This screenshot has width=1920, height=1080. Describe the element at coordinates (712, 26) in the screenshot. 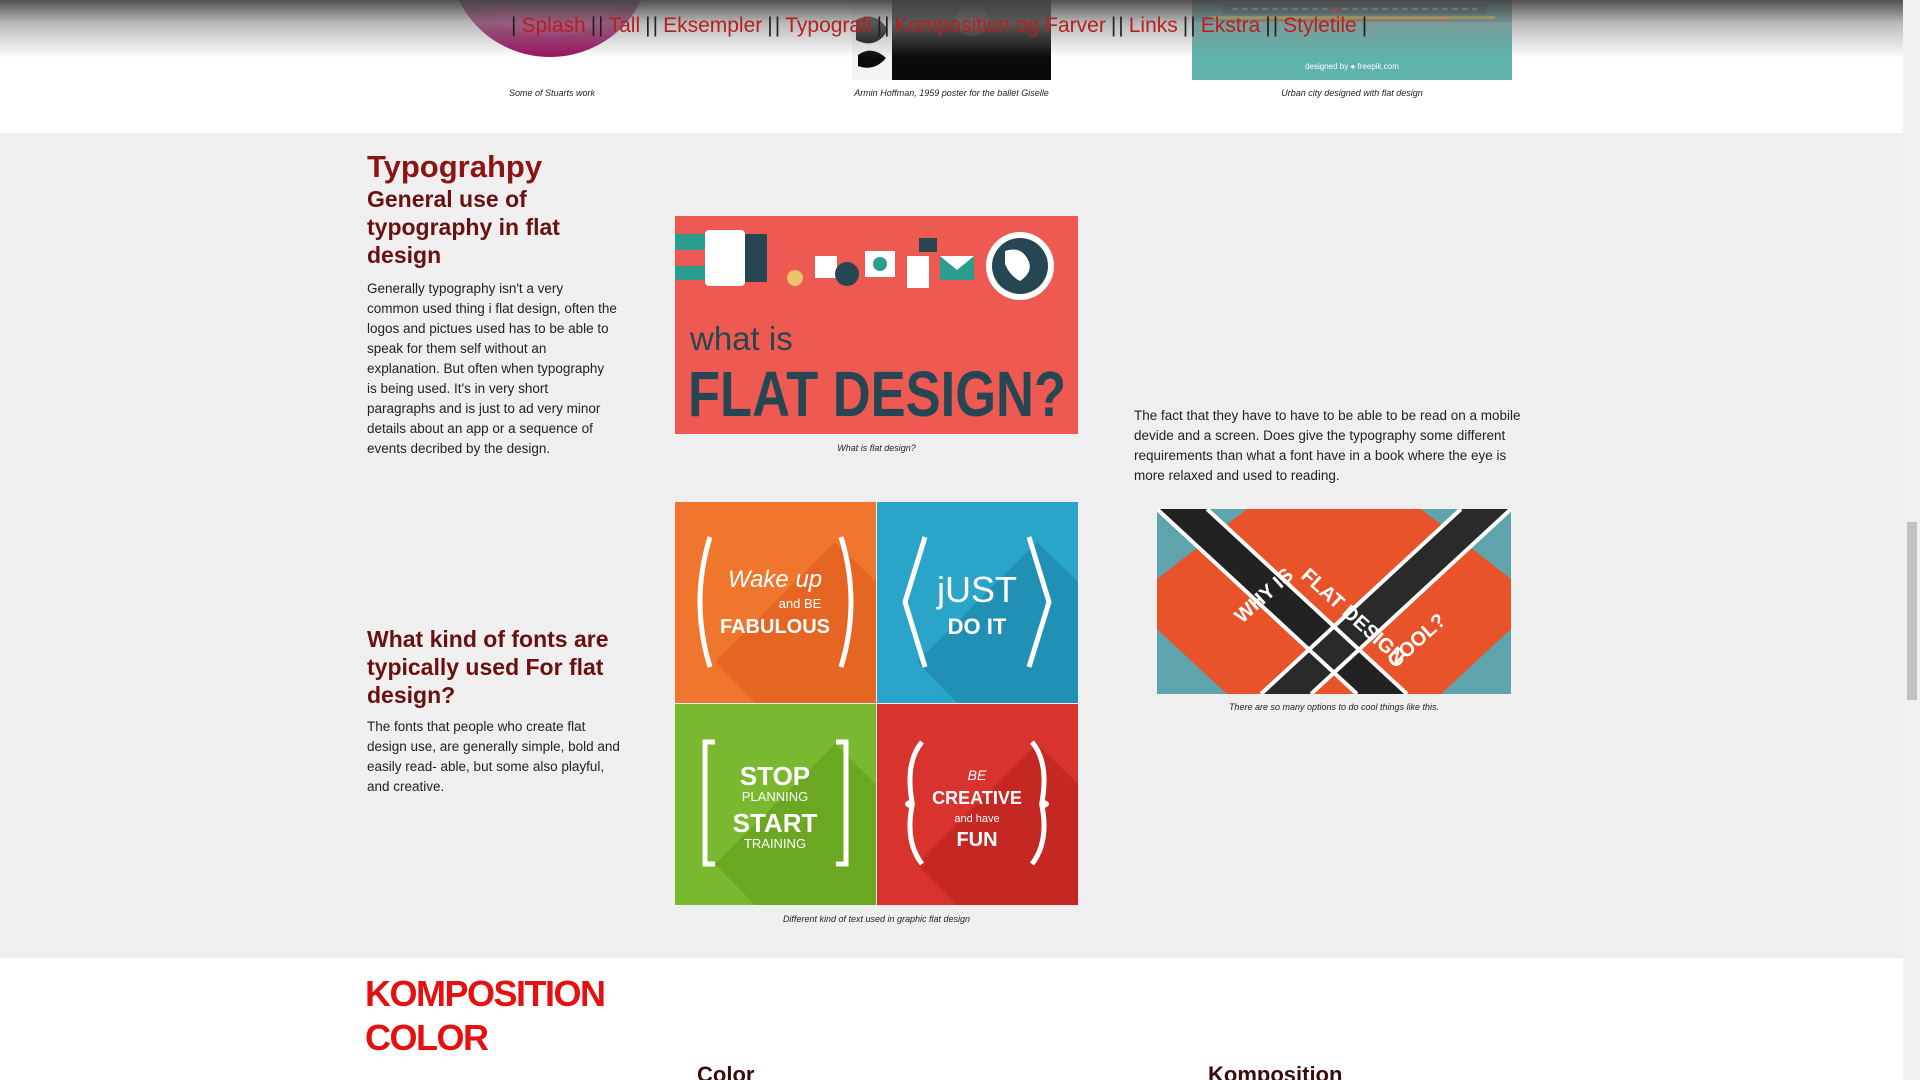

I see `nav-link-eksempler: Eksempler` at that location.